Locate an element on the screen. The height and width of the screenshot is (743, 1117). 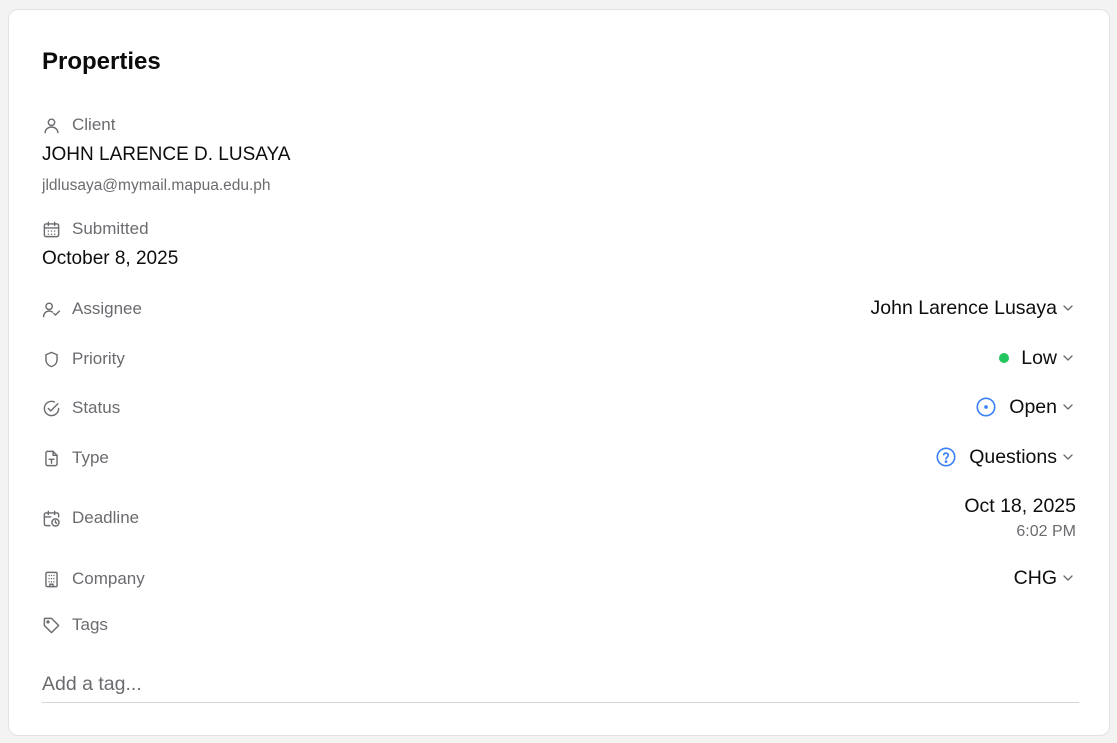
status-label-row: Status is located at coordinates (80, 408).